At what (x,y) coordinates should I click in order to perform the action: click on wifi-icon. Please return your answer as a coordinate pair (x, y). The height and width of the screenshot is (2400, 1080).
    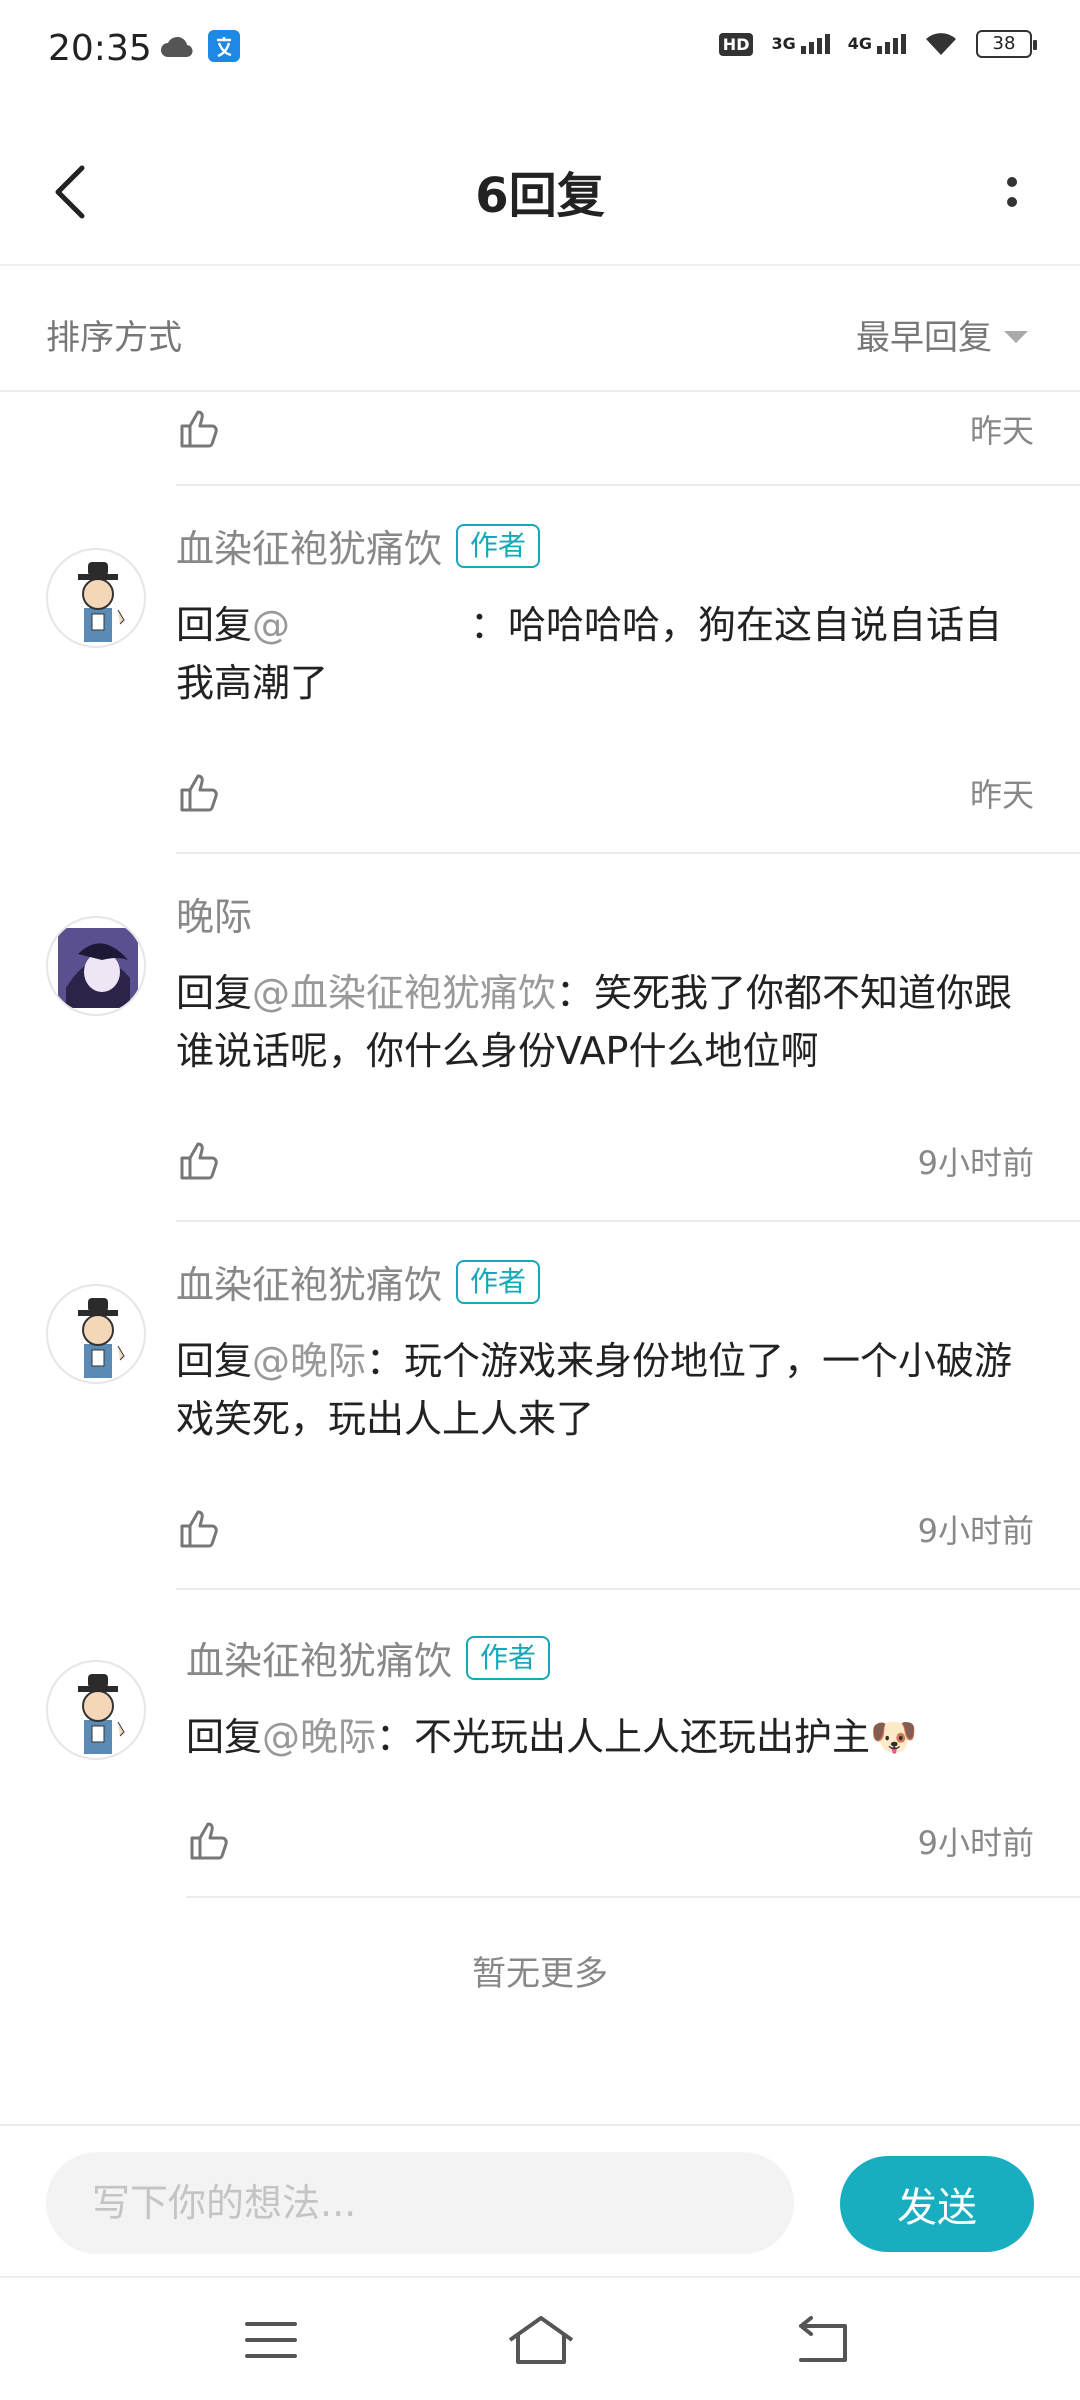
    Looking at the image, I should click on (941, 44).